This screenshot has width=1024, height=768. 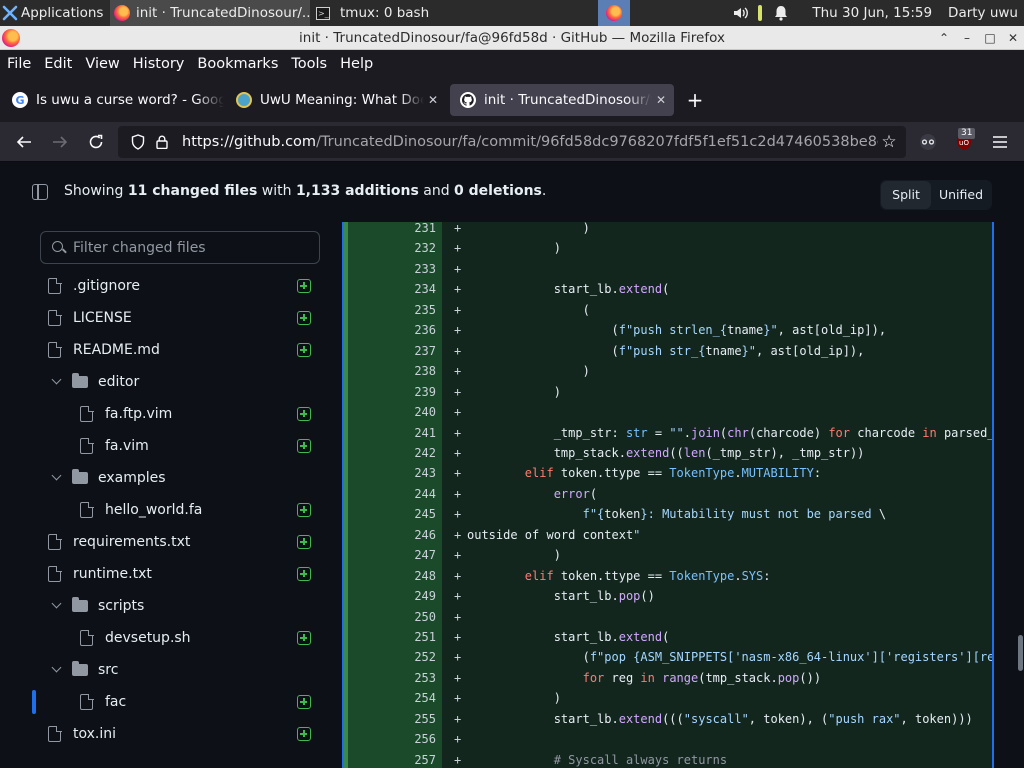 I want to click on diff-line: 250 +, so click(x=668, y=617).